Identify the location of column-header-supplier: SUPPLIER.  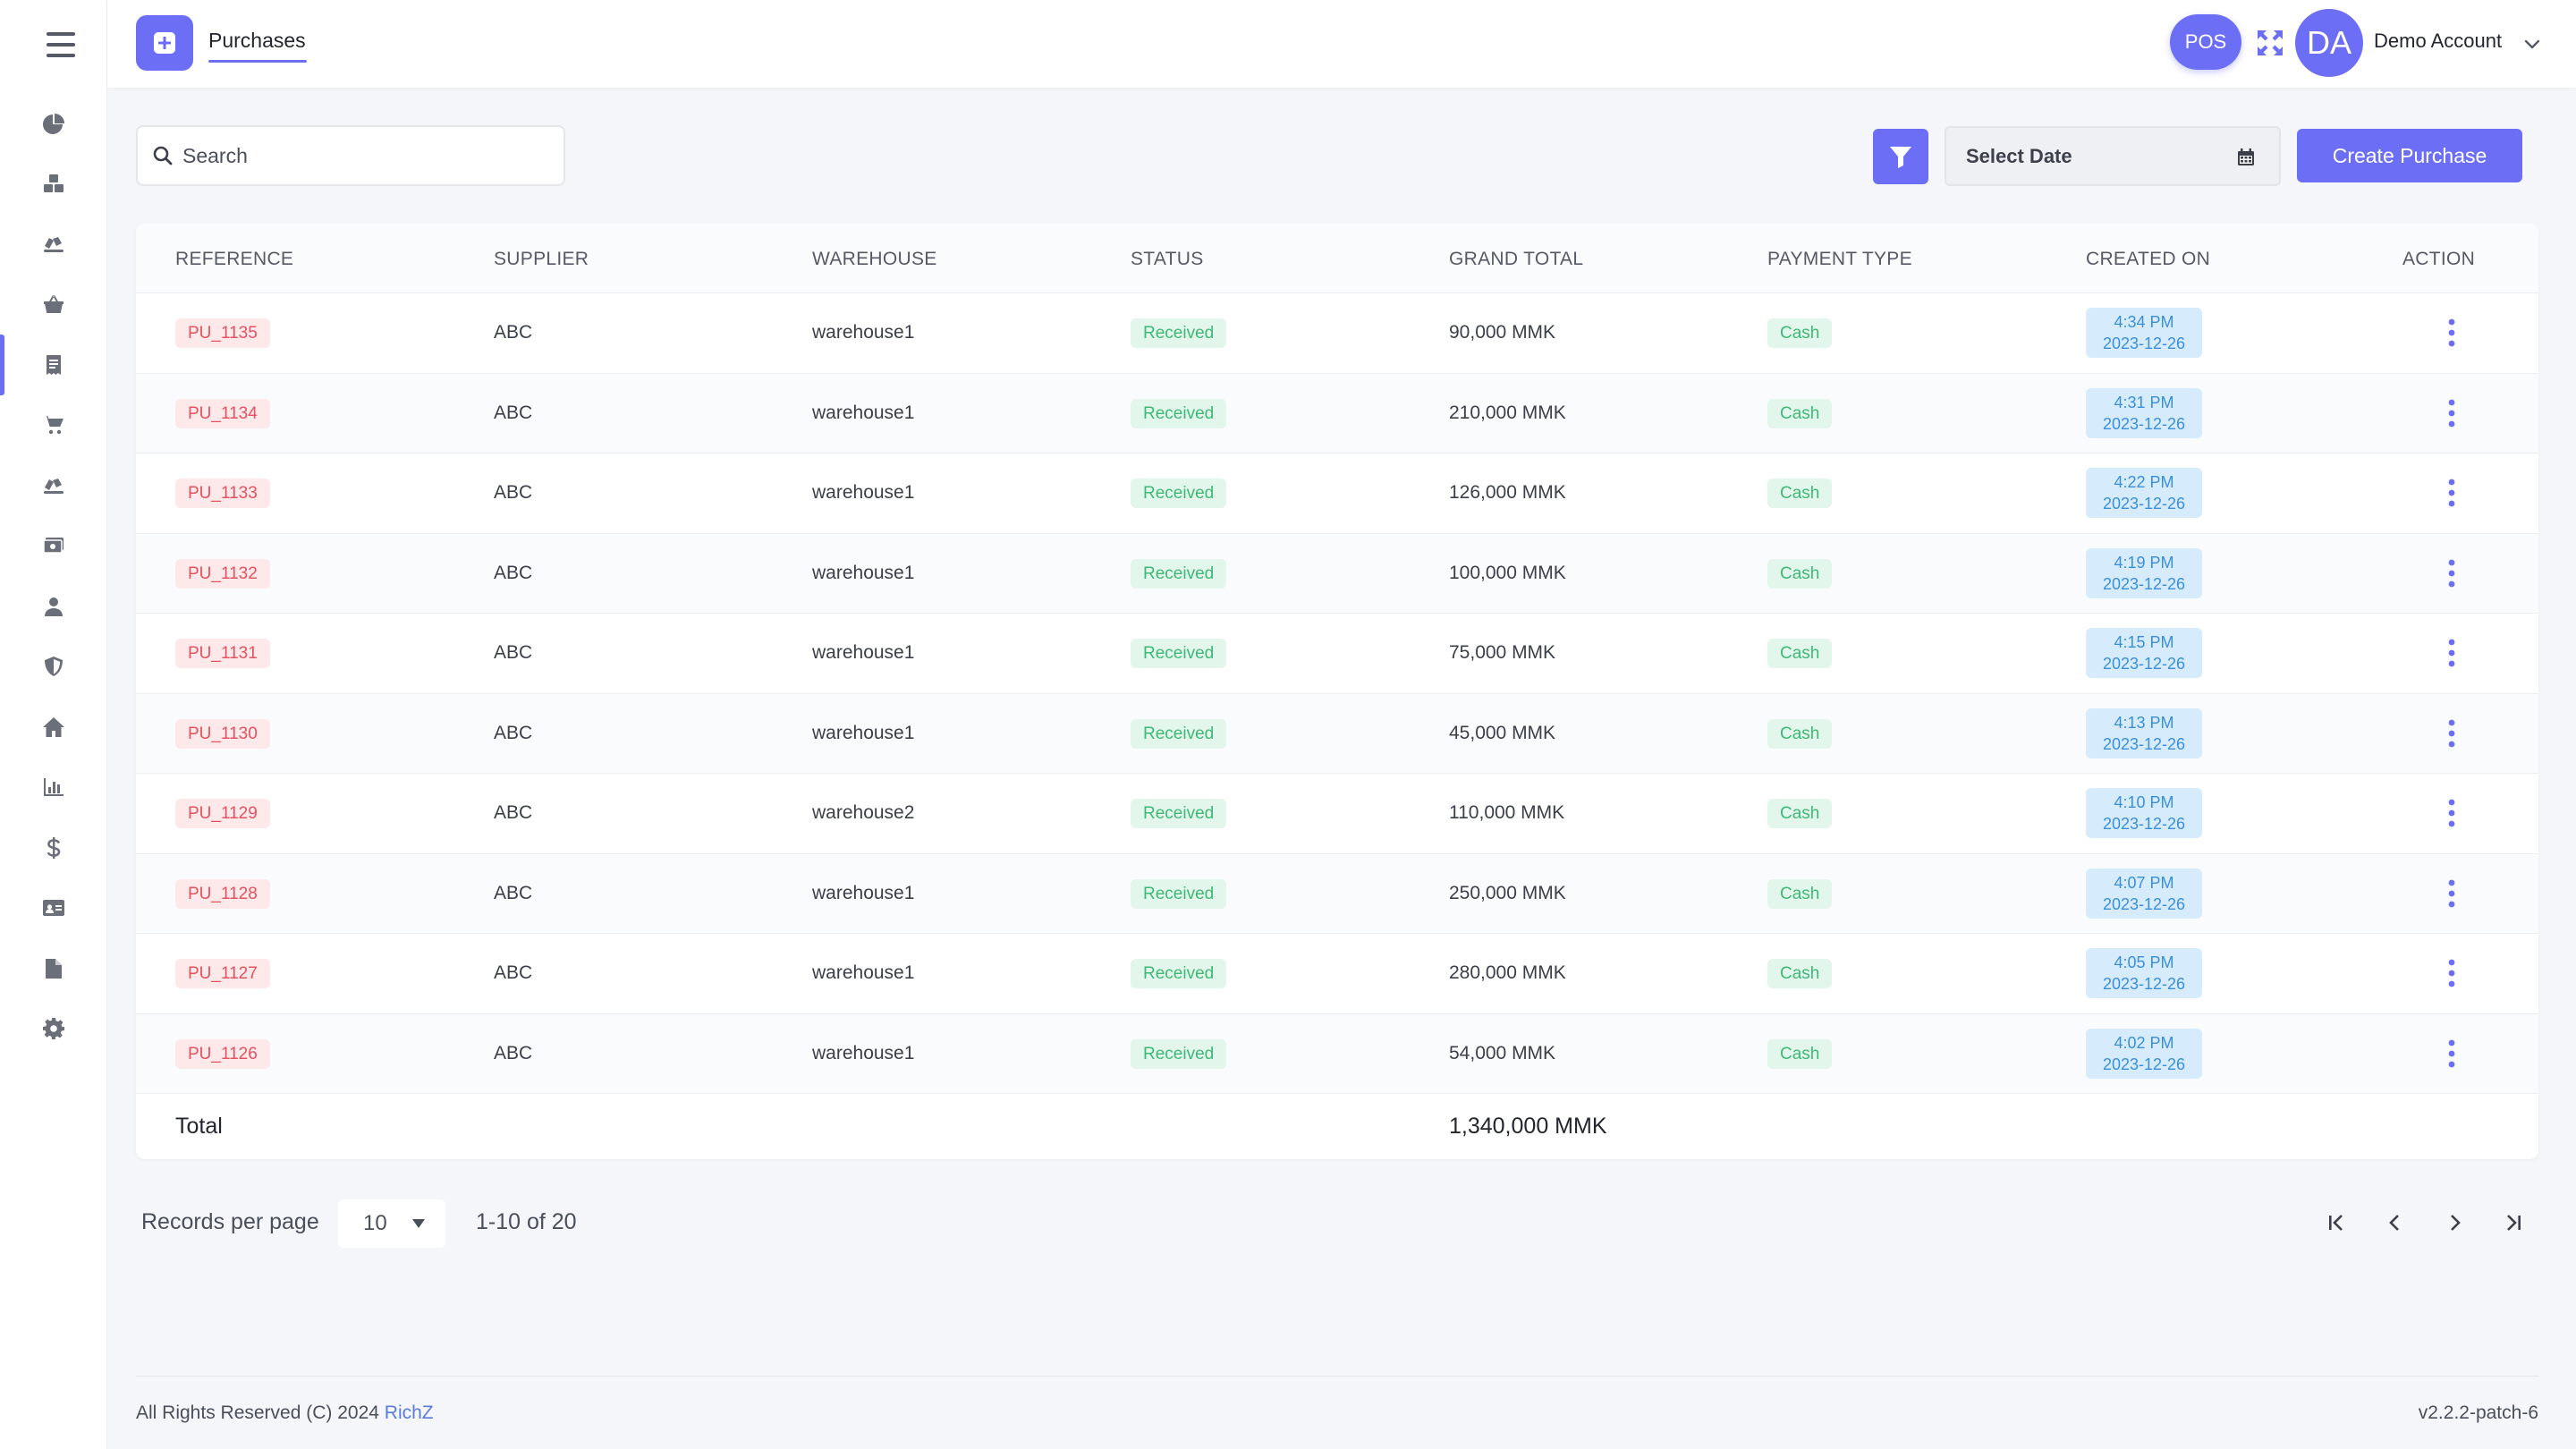
(541, 259).